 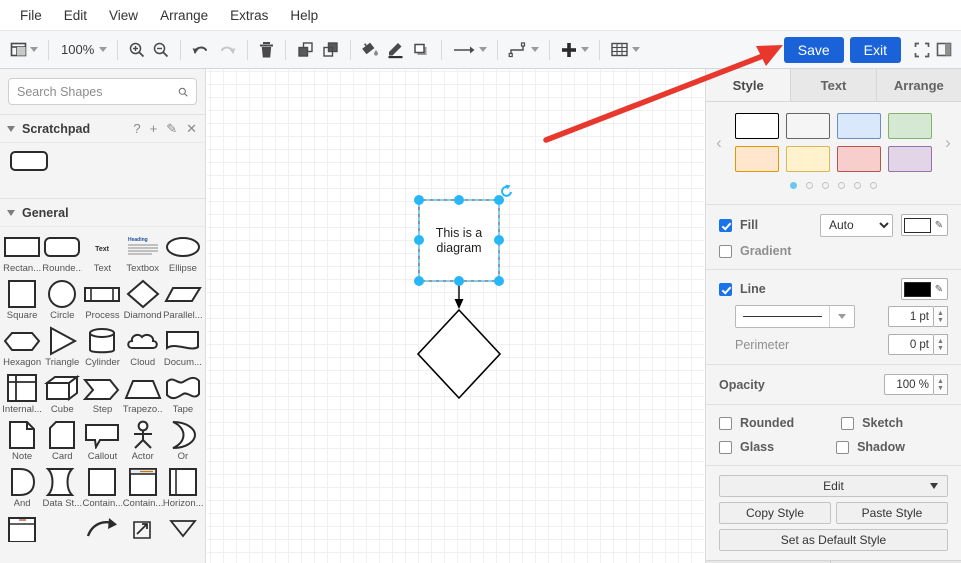 What do you see at coordinates (123, 15) in the screenshot?
I see `menu-view: View` at bounding box center [123, 15].